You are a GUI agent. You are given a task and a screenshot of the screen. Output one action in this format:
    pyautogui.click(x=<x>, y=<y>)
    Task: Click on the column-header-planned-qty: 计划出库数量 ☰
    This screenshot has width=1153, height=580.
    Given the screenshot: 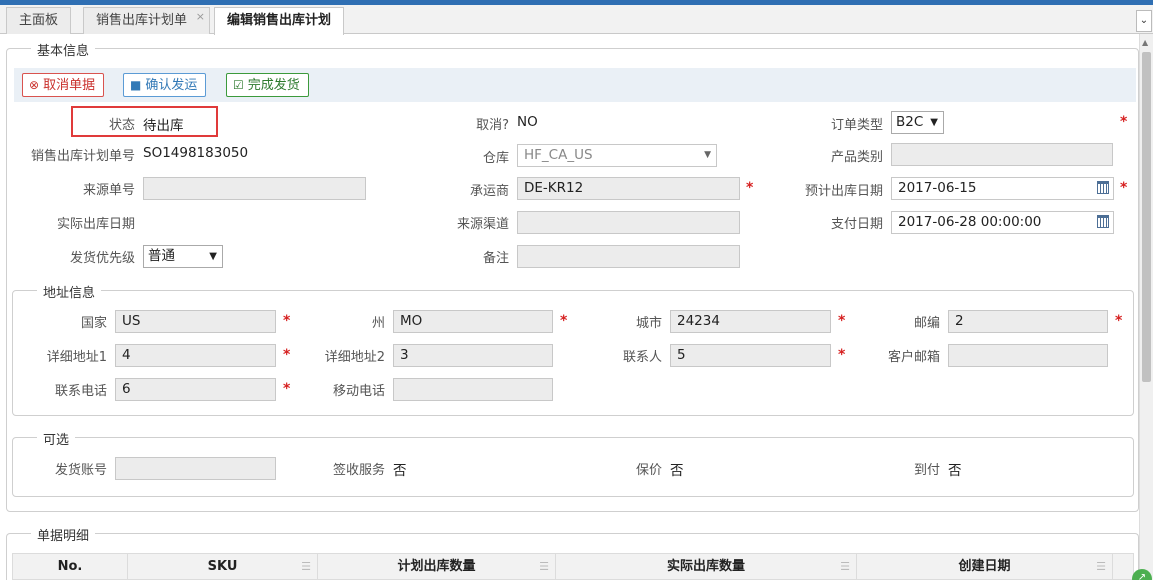 What is the action you would take?
    pyautogui.click(x=437, y=567)
    